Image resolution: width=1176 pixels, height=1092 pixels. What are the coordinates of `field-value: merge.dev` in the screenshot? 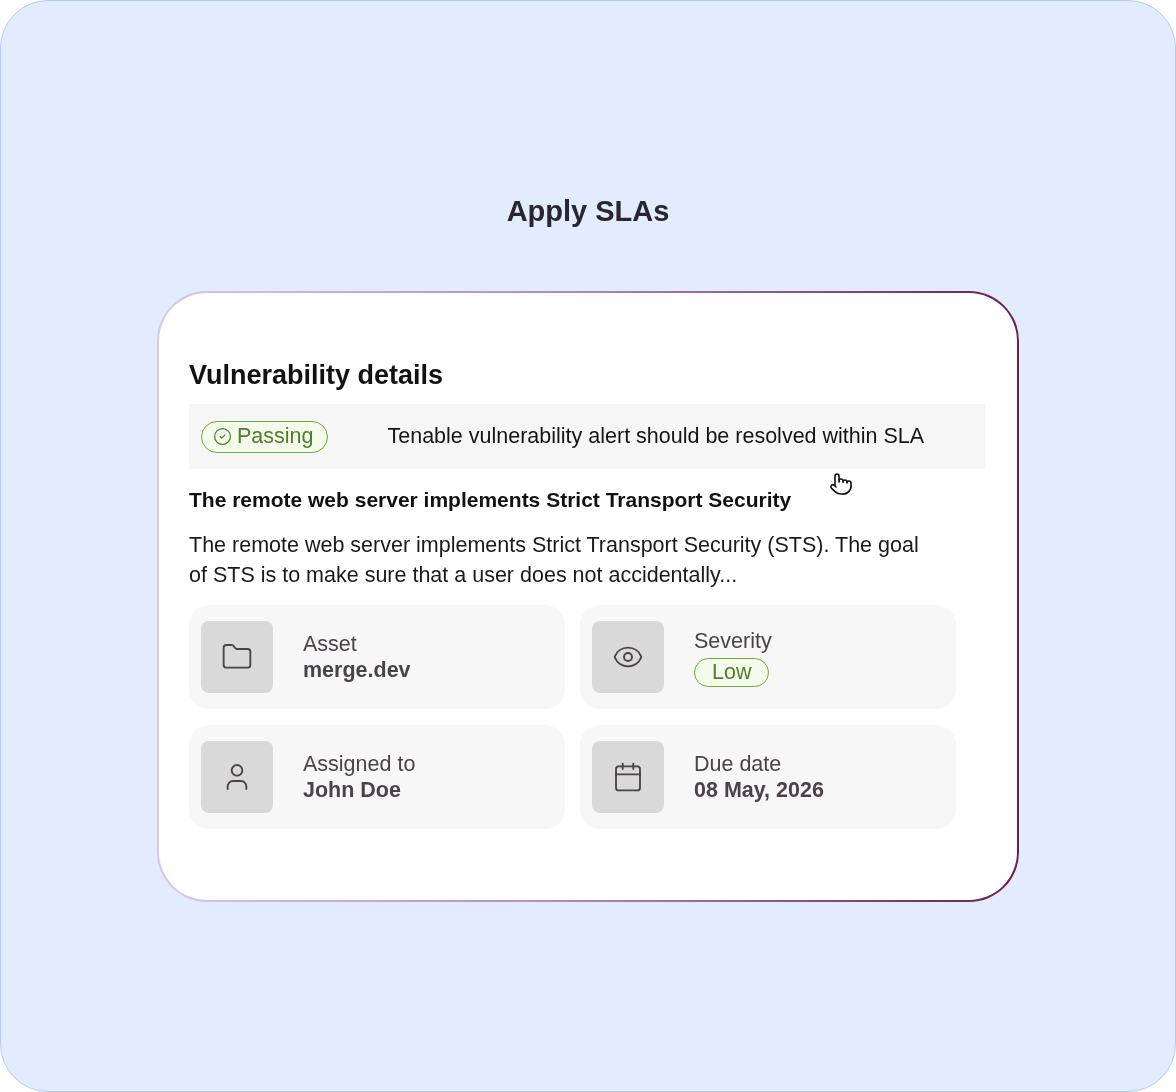 It's located at (357, 670).